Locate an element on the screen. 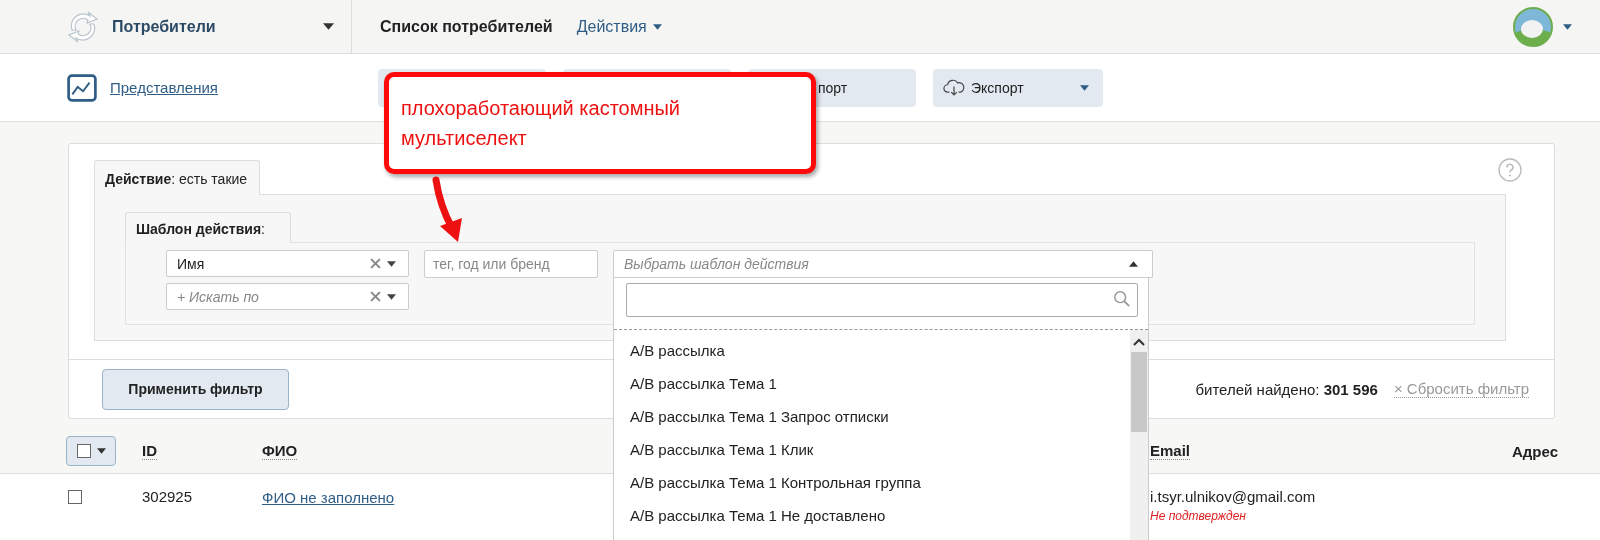 The image size is (1600, 540). filter-tab: Шаблон действия: is located at coordinates (208, 227).